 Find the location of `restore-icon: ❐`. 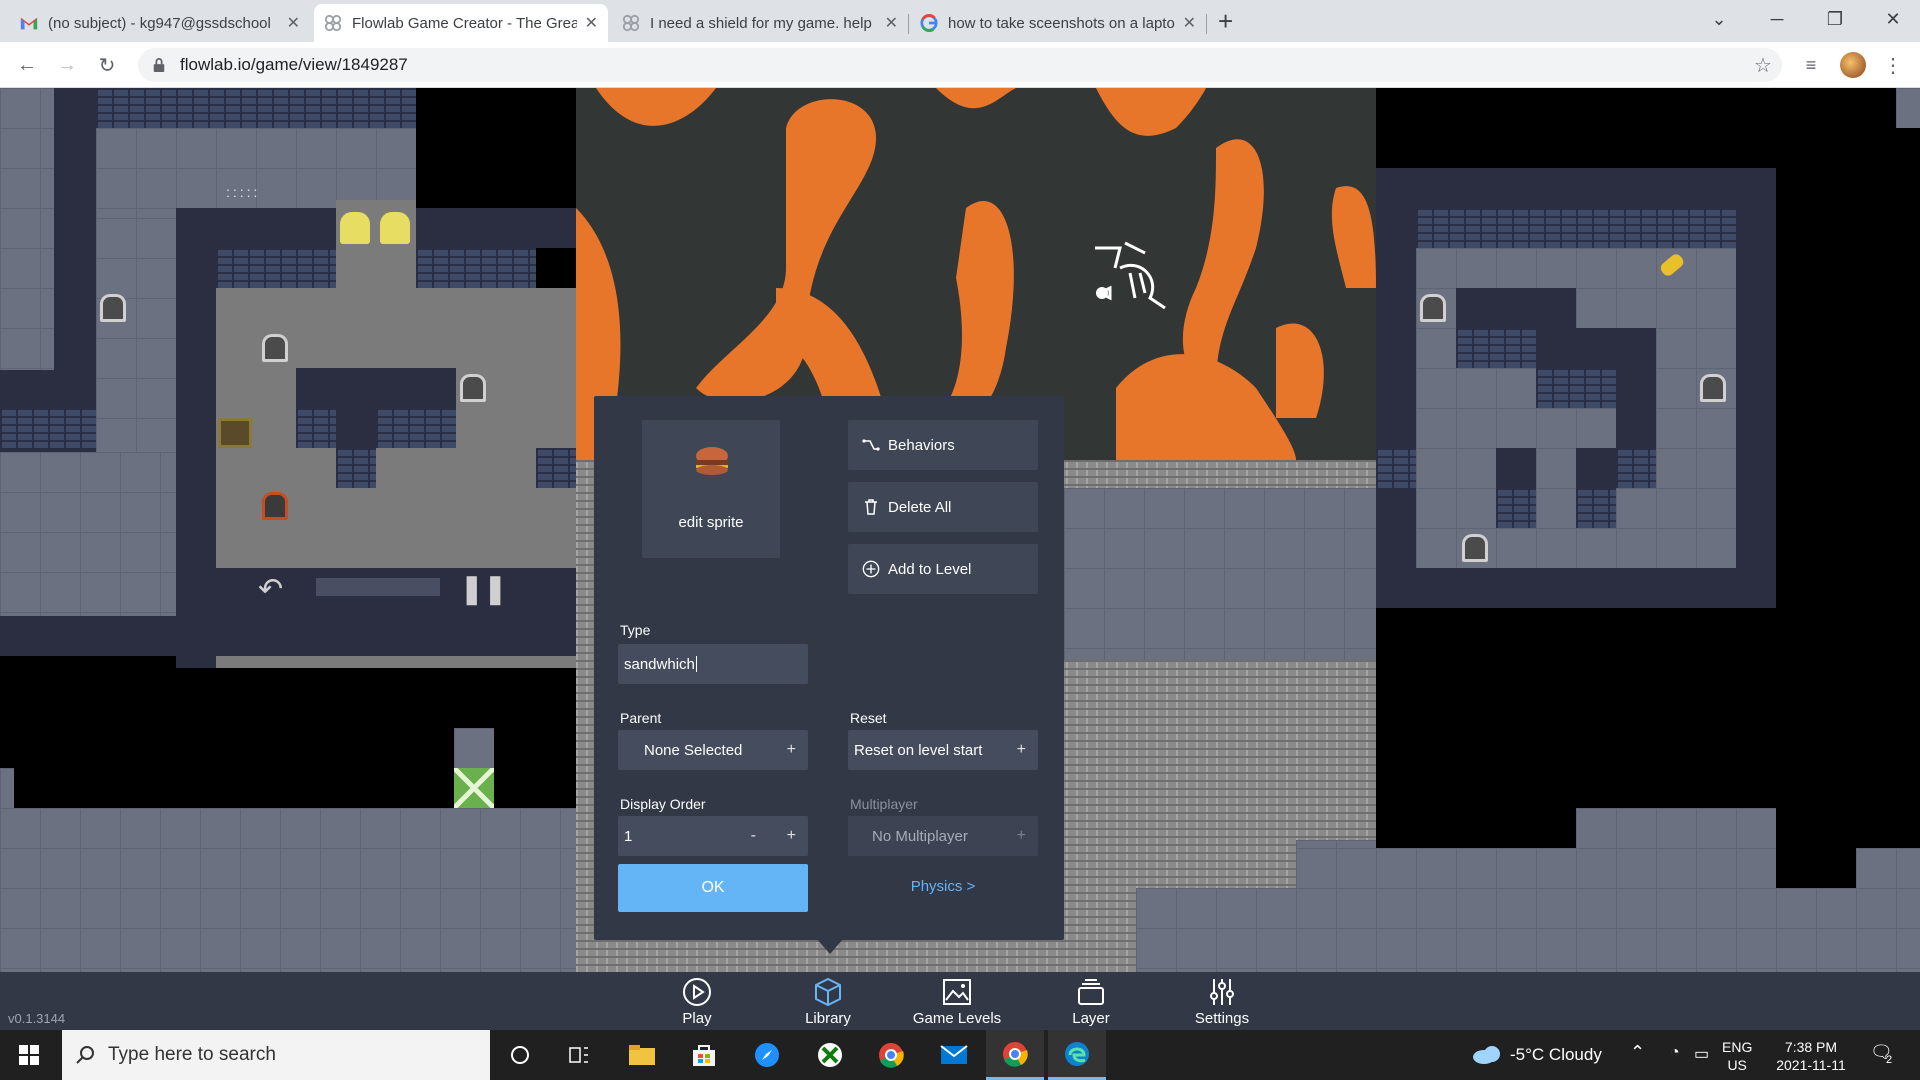

restore-icon: ❐ is located at coordinates (1835, 19).